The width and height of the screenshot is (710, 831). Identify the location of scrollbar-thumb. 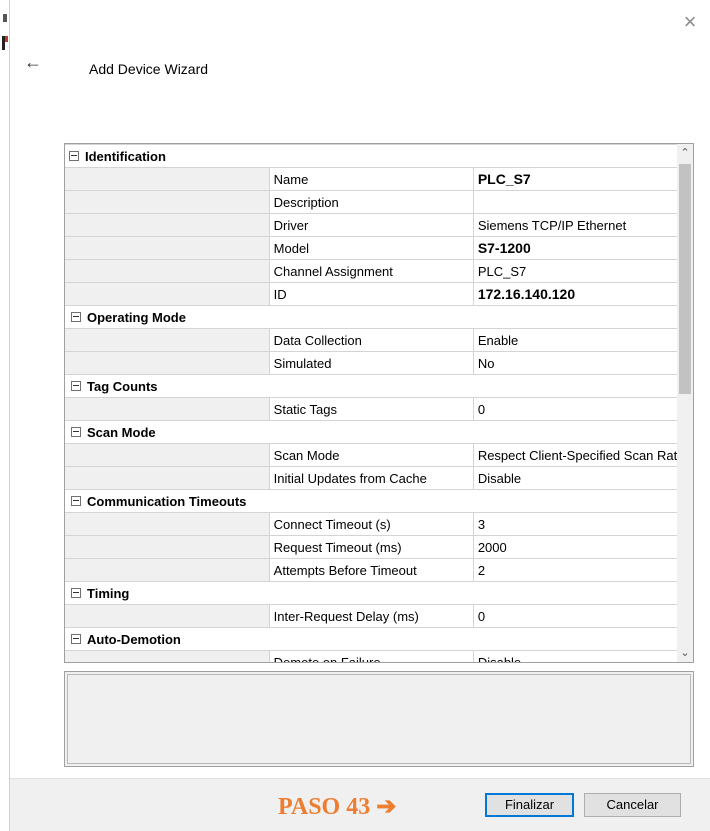
(685, 279).